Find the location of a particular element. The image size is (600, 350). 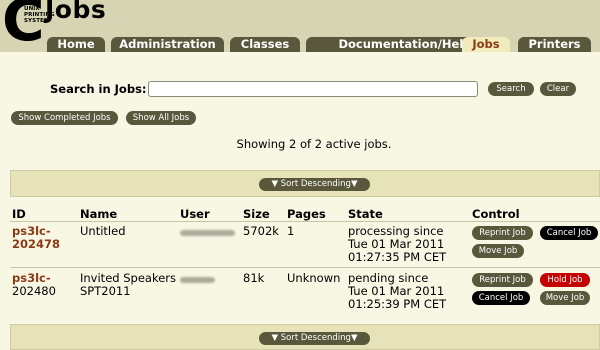

tab-classes: Classes is located at coordinates (265, 44).